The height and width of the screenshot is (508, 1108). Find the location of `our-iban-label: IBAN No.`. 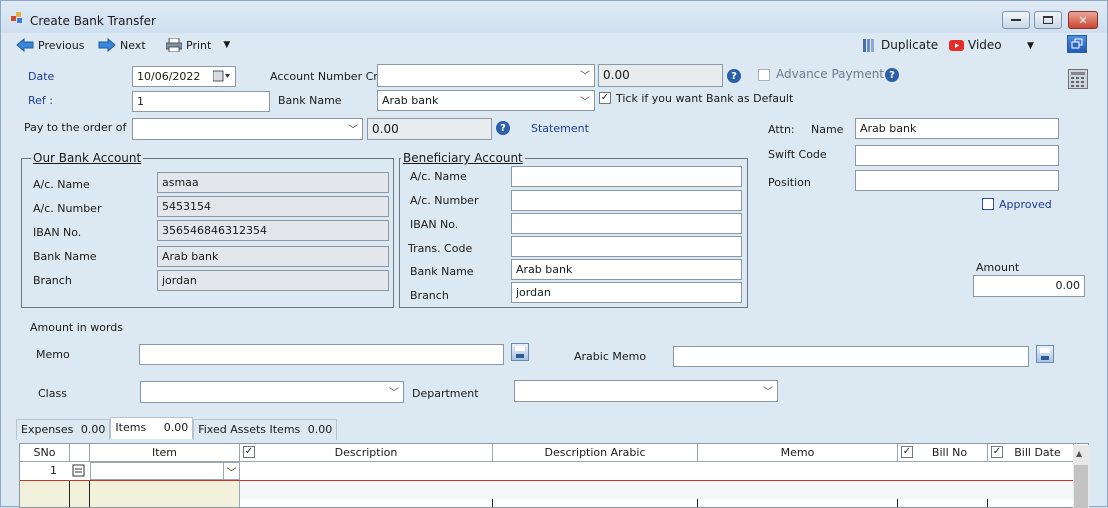

our-iban-label: IBAN No. is located at coordinates (57, 232).